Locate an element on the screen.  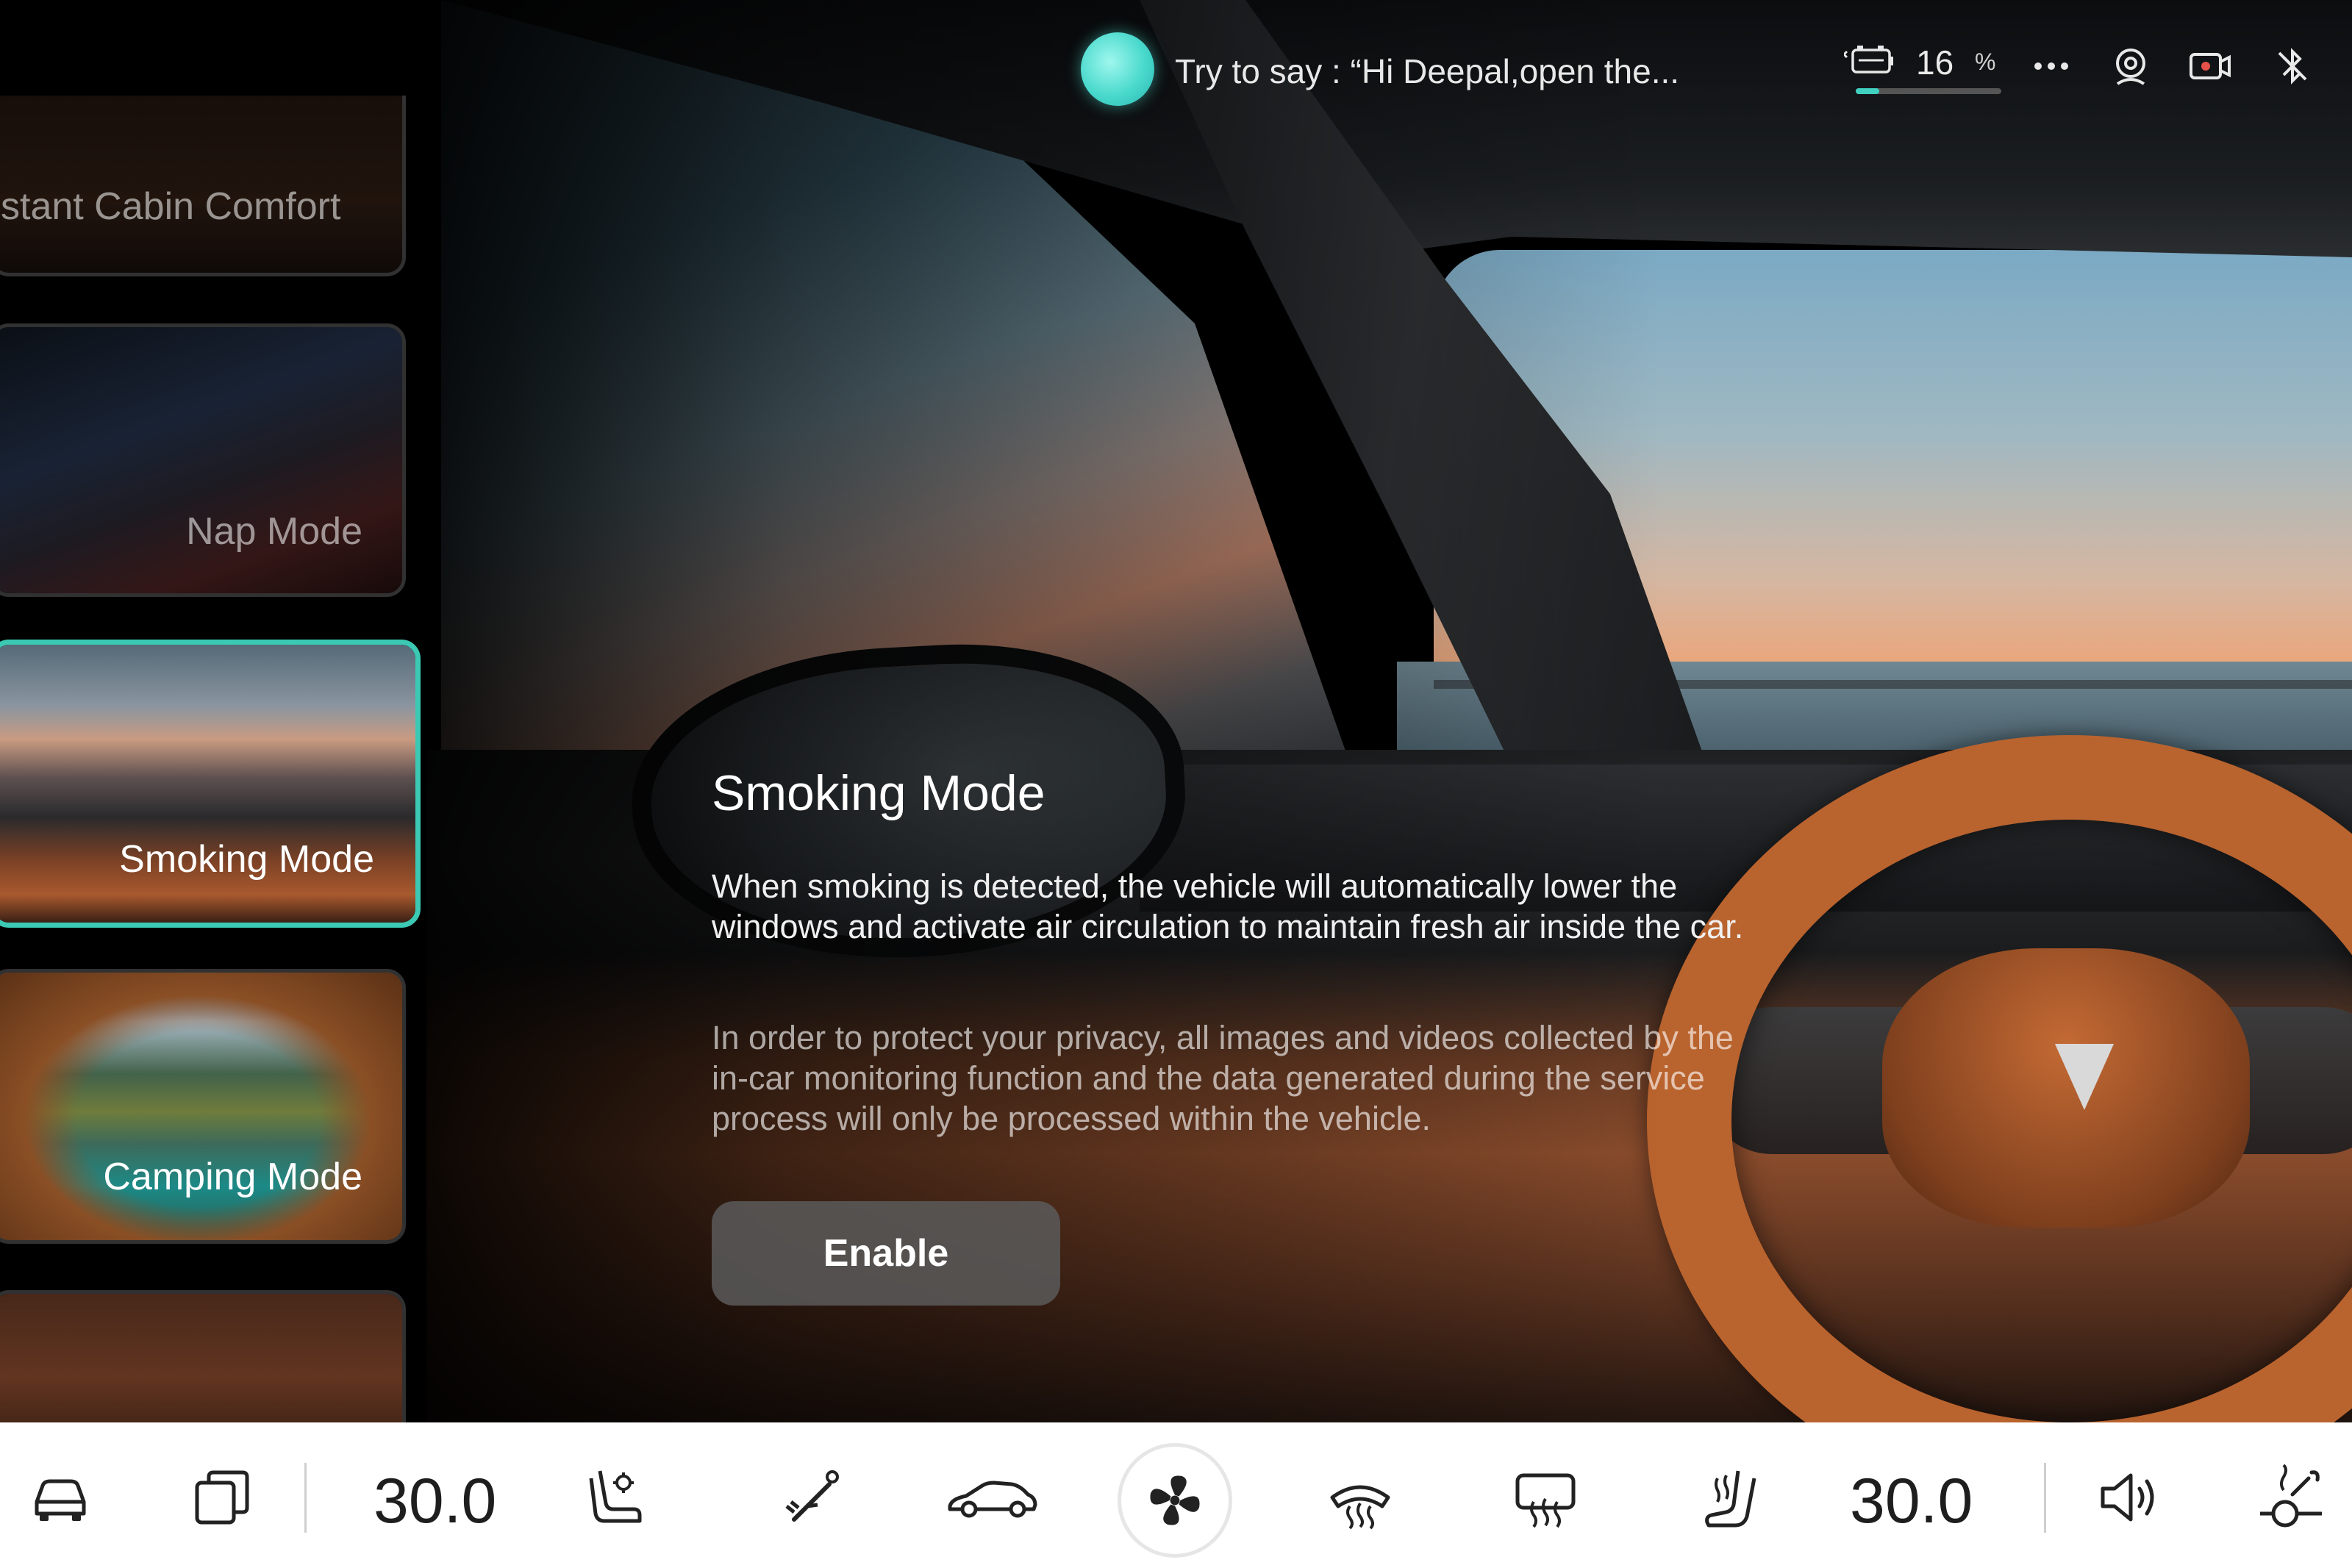
multi-window-icon is located at coordinates (222, 1497).